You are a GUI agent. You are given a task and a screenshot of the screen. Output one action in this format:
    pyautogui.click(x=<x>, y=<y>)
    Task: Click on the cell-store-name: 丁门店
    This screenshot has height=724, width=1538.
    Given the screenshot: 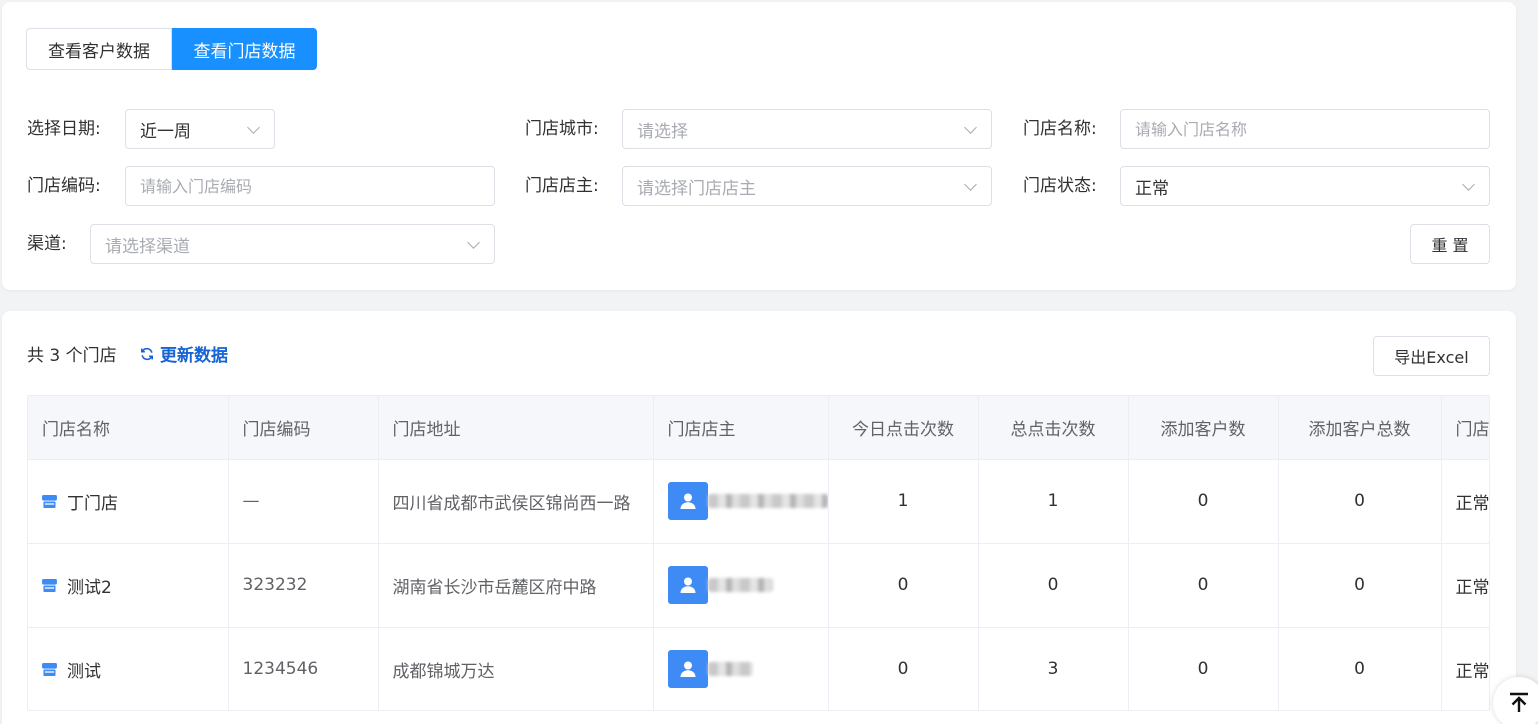 What is the action you would take?
    pyautogui.click(x=128, y=501)
    